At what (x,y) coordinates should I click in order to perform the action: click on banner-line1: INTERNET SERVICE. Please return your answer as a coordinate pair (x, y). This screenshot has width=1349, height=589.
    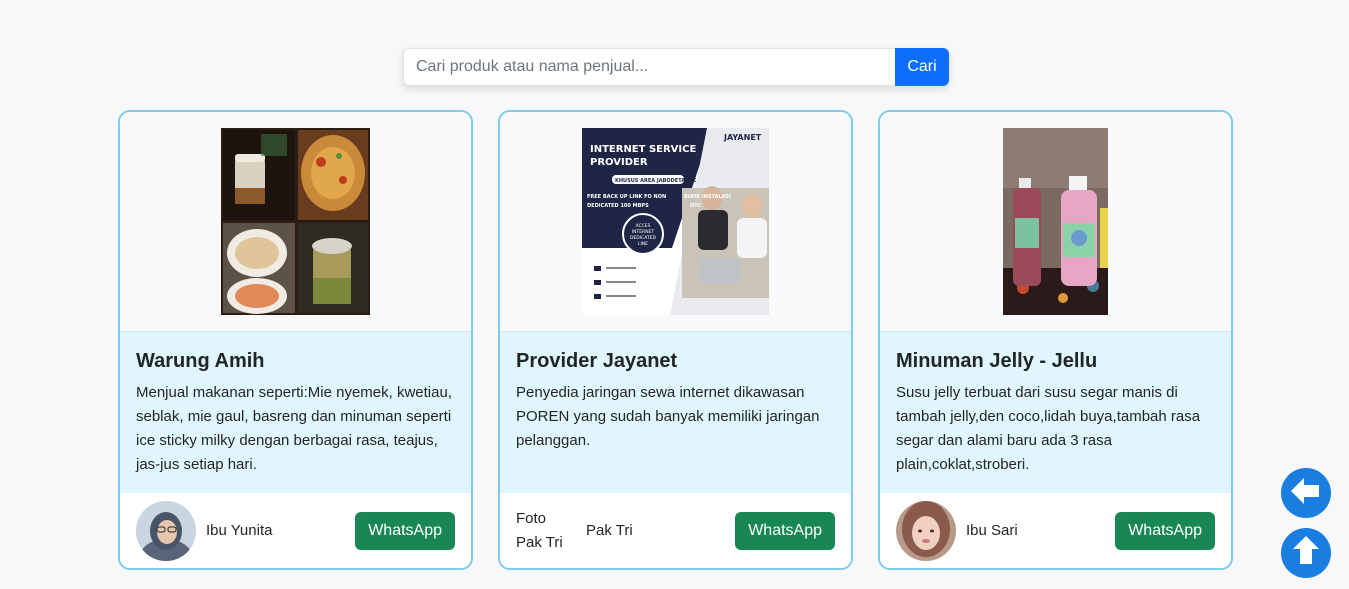
    Looking at the image, I should click on (643, 149).